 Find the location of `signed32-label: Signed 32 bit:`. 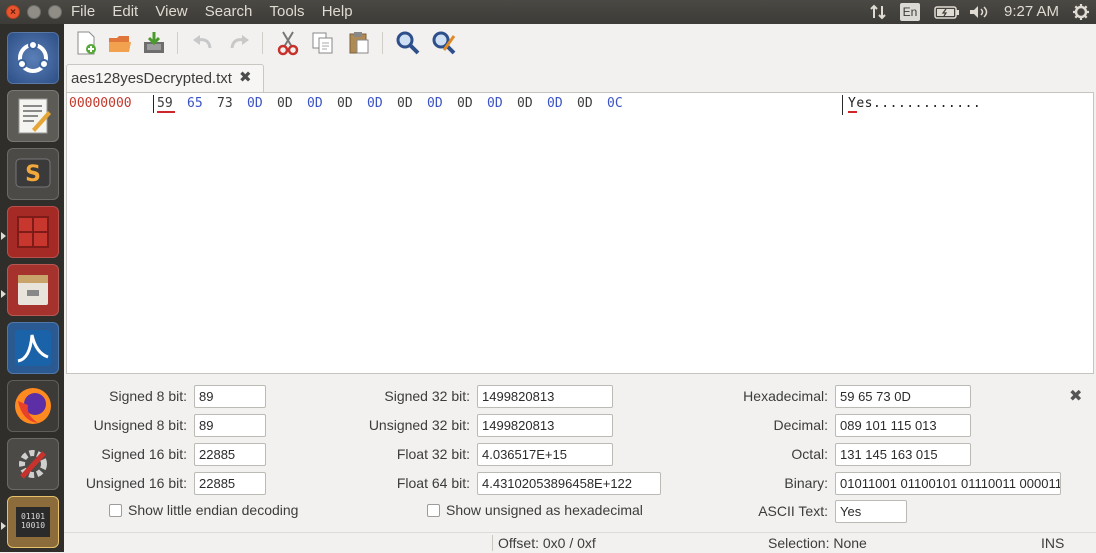

signed32-label: Signed 32 bit: is located at coordinates (427, 396).